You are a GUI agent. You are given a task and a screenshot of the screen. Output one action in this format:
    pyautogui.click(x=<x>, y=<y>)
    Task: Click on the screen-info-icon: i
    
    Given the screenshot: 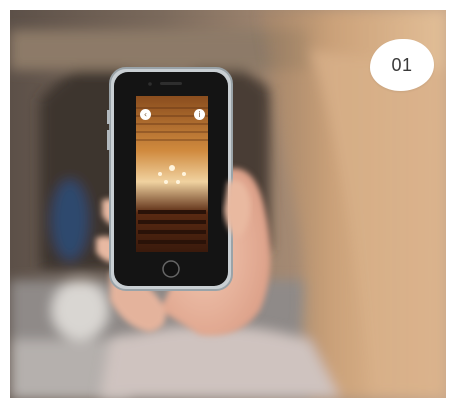 What is the action you would take?
    pyautogui.click(x=199, y=114)
    